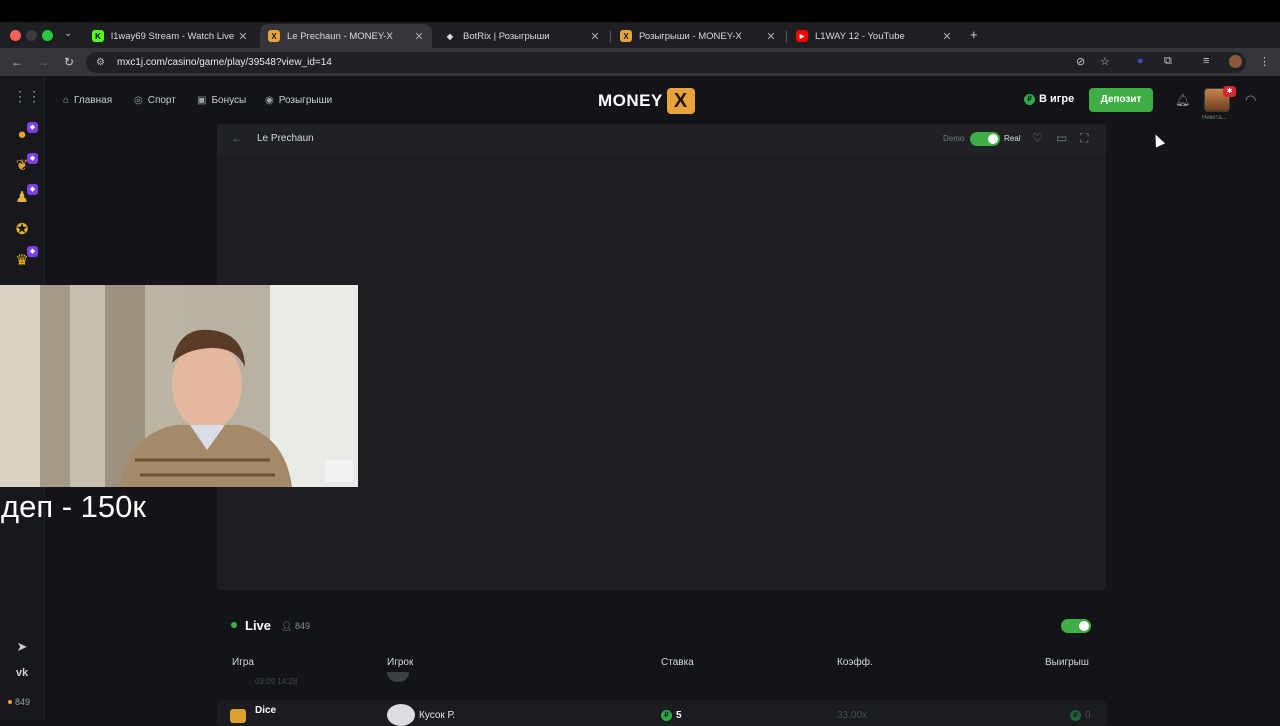 This screenshot has height=726, width=1280. Describe the element at coordinates (506, 36) in the screenshot. I see `tab-title: BotRix | Розыгрыши` at that location.